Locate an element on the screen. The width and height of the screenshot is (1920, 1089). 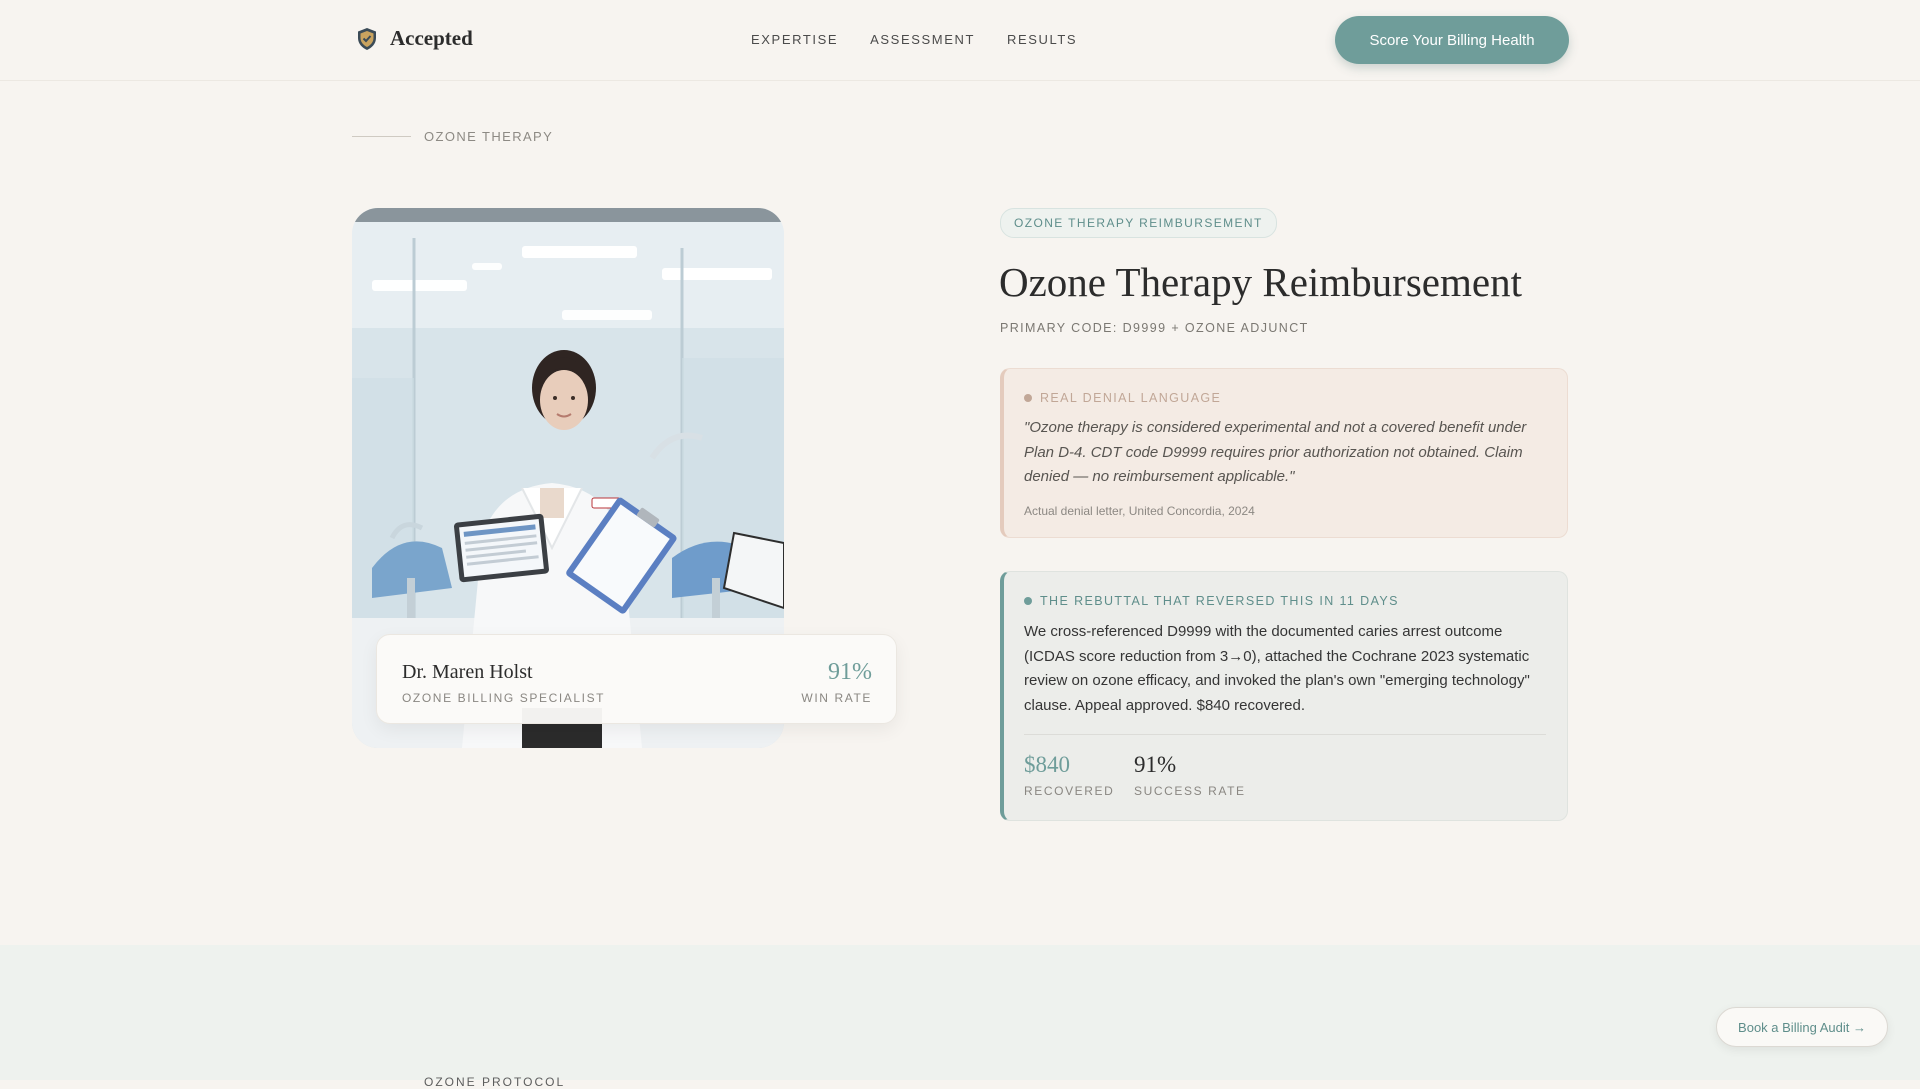
breadcrumb-label: OZONE THERAPY is located at coordinates (489, 136).